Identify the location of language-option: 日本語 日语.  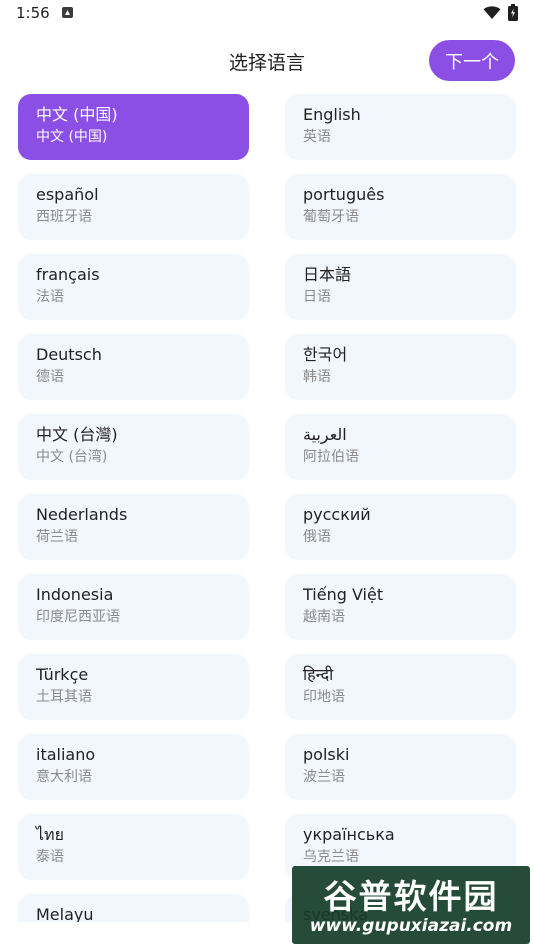
(400, 287).